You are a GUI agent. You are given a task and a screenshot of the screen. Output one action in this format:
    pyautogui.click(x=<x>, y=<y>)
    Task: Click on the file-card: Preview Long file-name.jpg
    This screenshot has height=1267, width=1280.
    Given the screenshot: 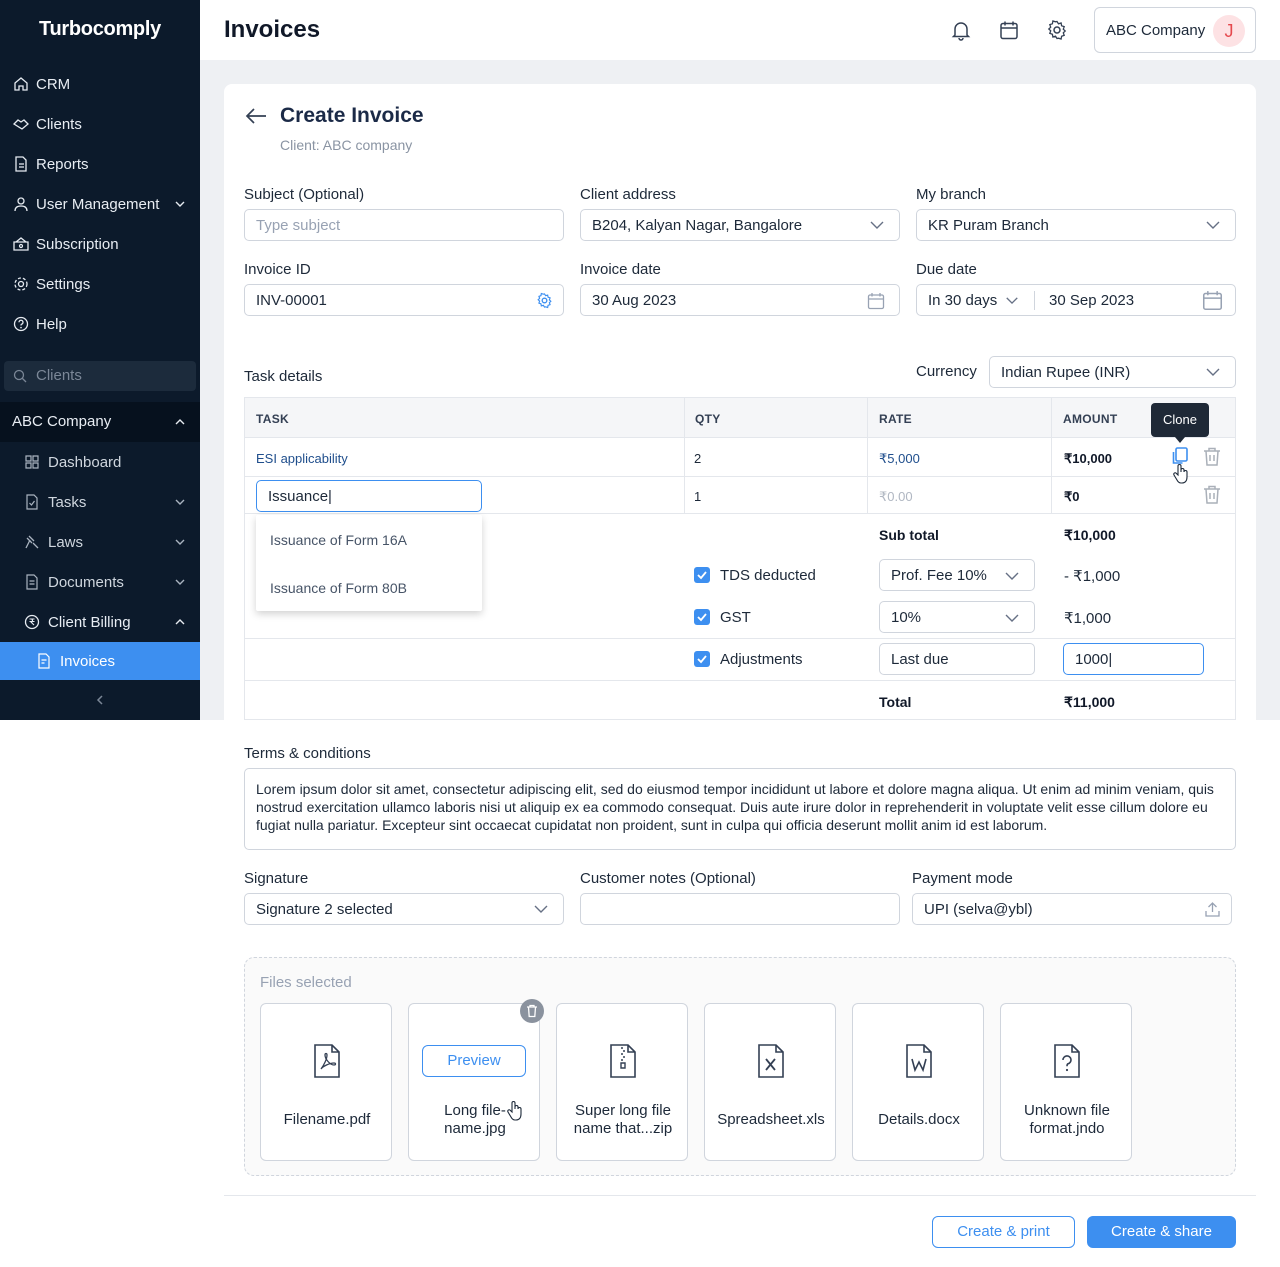 What is the action you would take?
    pyautogui.click(x=474, y=1082)
    